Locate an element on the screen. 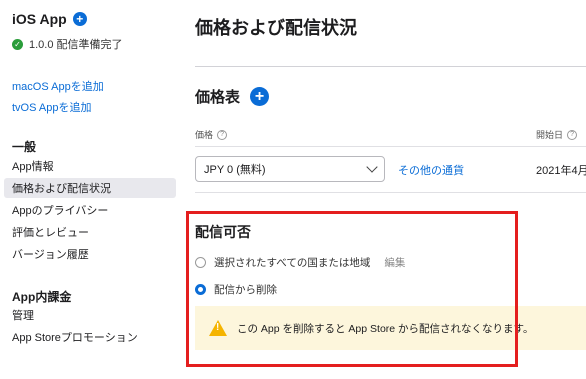 This screenshot has height=379, width=586. app-title-row: iOS App + is located at coordinates (49, 19).